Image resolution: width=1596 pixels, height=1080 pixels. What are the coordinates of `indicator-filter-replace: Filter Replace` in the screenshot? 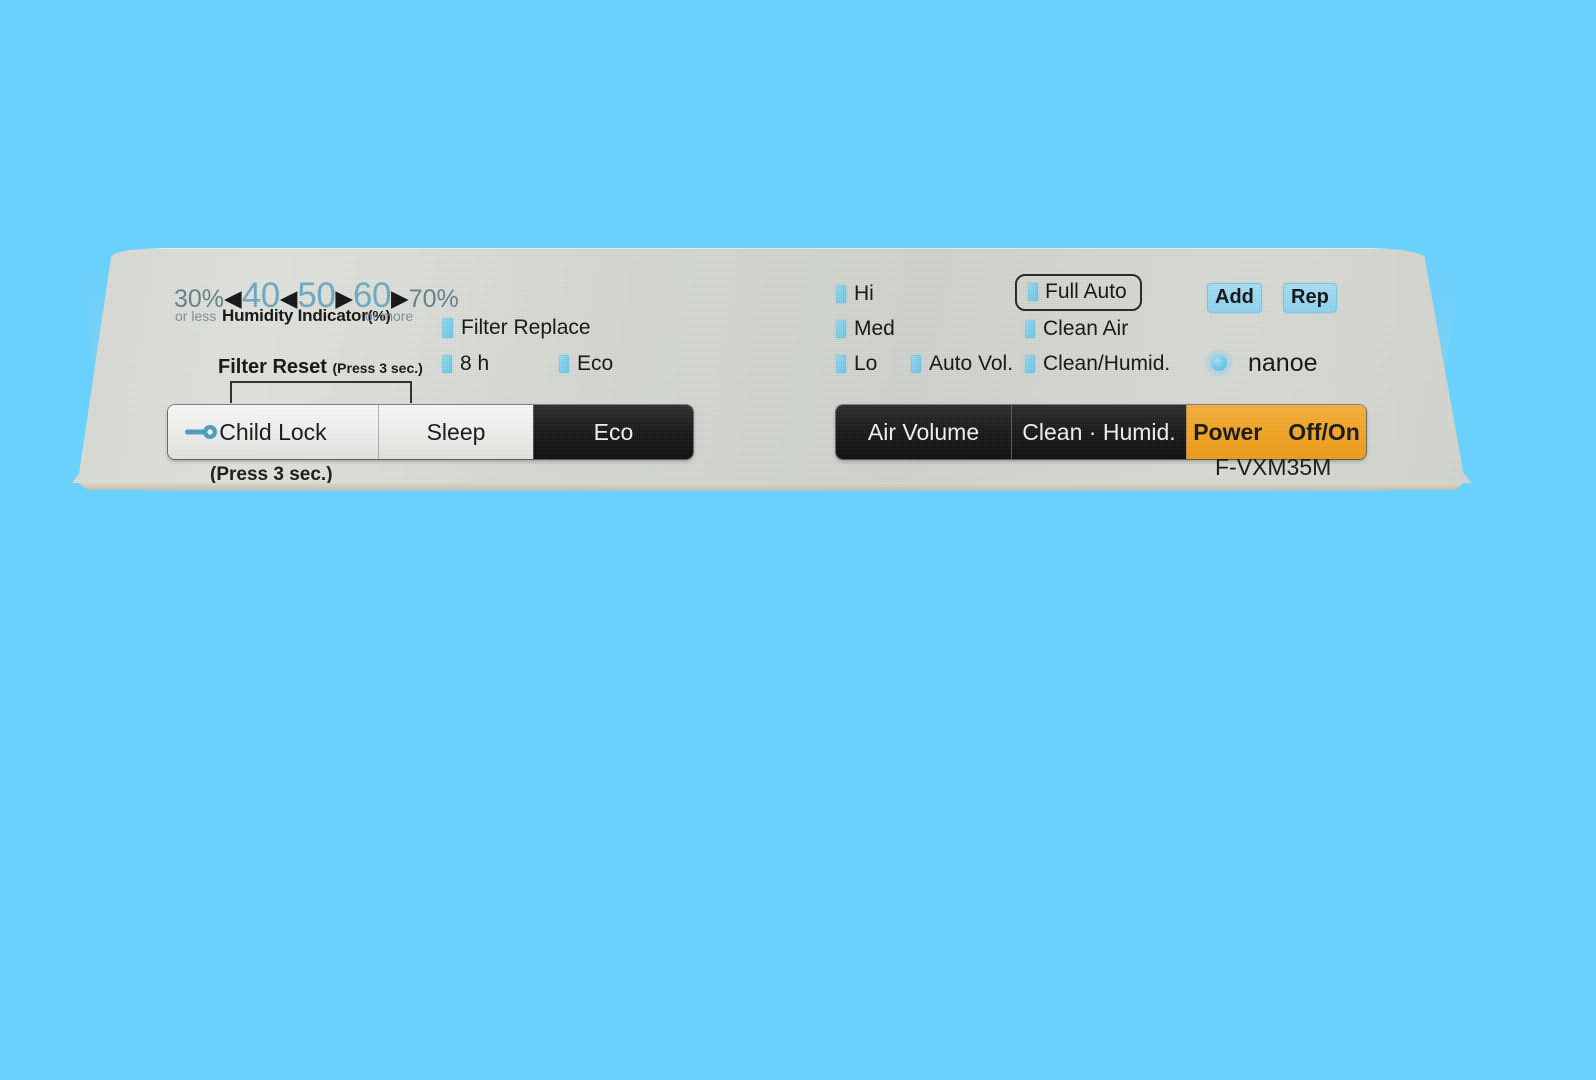 It's located at (516, 328).